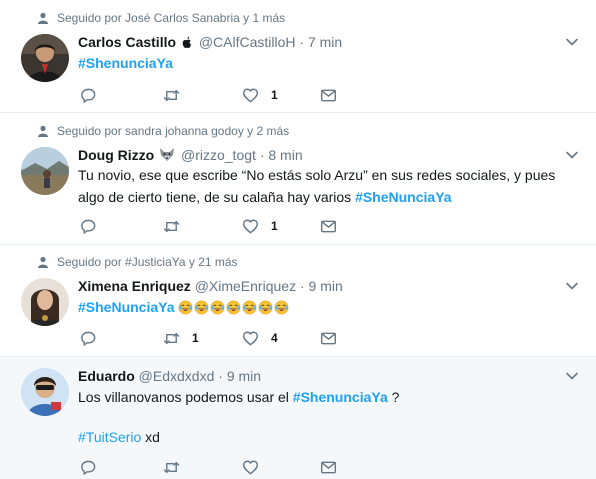  I want to click on social-context: Seguido por sandra johanna godoy y 2 más, so click(164, 131).